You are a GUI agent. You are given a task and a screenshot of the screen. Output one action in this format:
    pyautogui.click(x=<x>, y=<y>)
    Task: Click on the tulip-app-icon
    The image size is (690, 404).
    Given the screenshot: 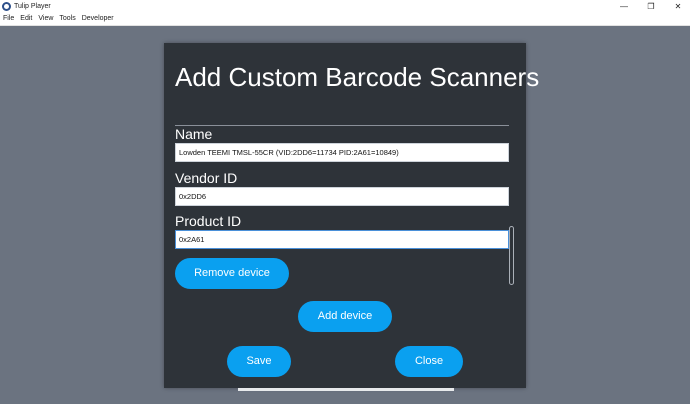 What is the action you would take?
    pyautogui.click(x=6, y=6)
    